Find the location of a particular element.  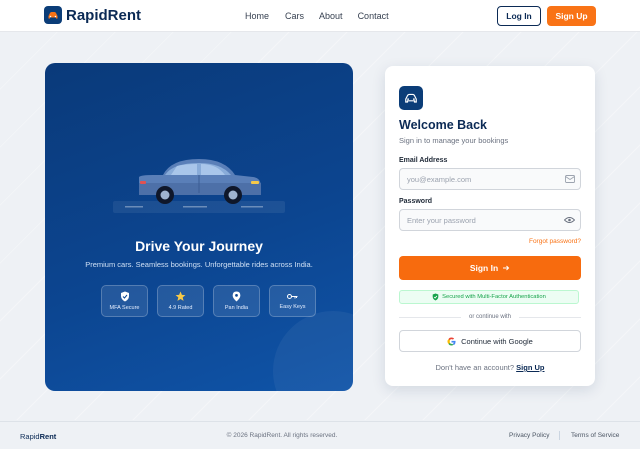

nav-cars: Cars is located at coordinates (294, 16).